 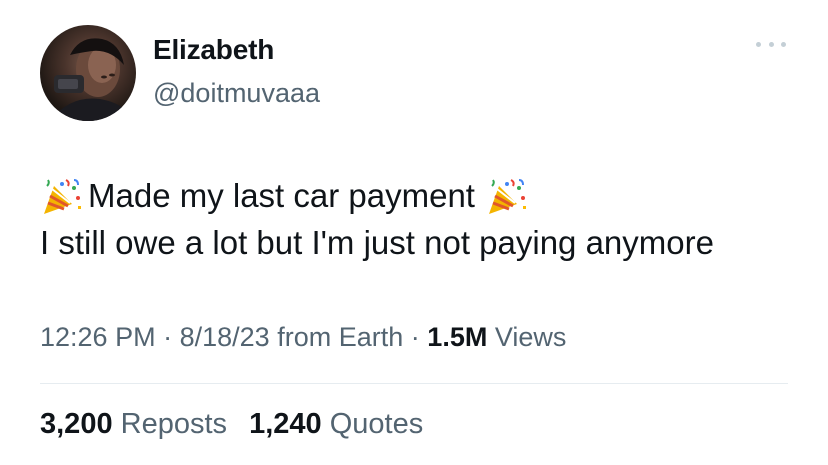 I want to click on views-count: 1.5M, so click(x=457, y=337).